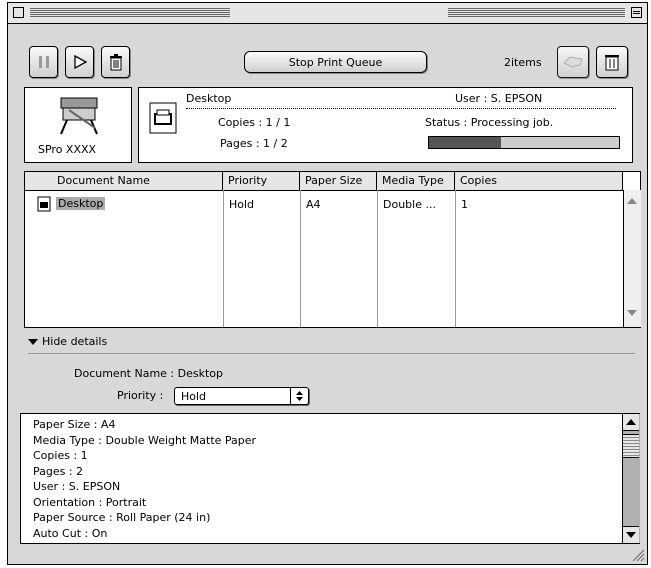  I want to click on details-separator, so click(331, 353).